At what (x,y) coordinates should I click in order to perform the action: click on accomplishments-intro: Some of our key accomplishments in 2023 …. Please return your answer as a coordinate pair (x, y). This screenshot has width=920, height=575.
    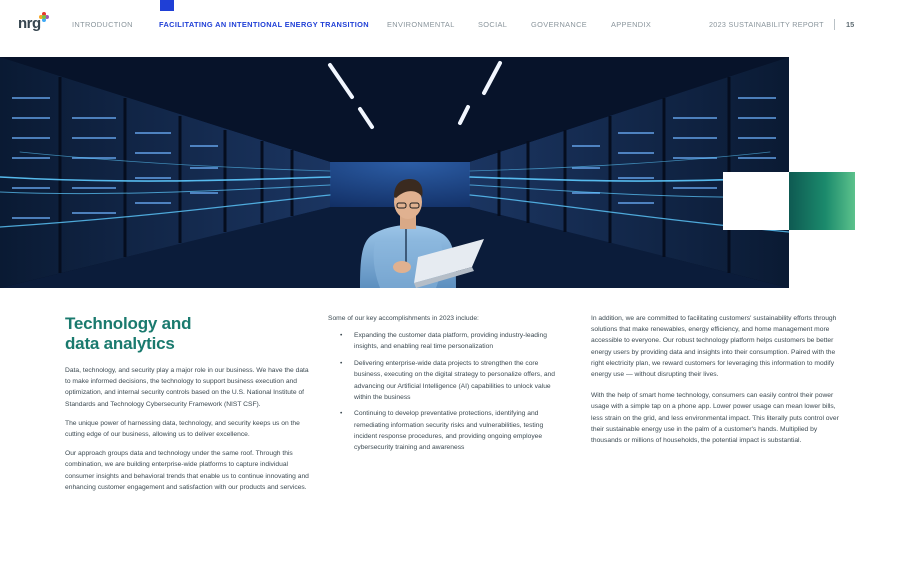
    Looking at the image, I should click on (403, 318).